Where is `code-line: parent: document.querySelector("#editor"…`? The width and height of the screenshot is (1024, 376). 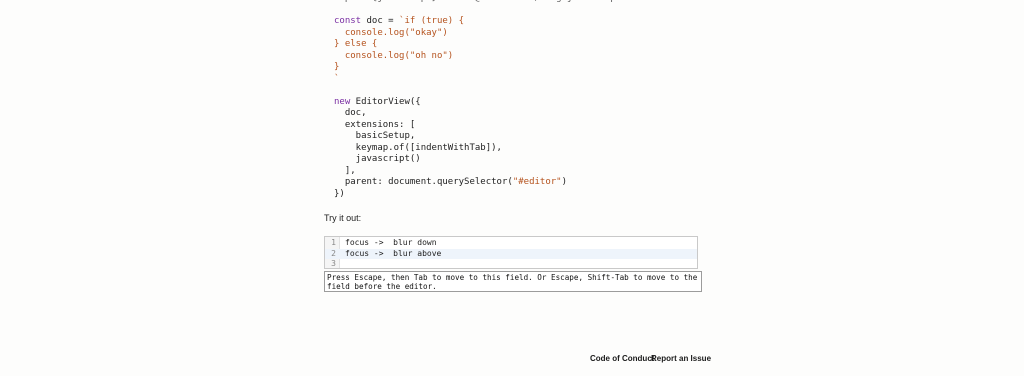
code-line: parent: document.querySelector("#editor"… is located at coordinates (480, 183).